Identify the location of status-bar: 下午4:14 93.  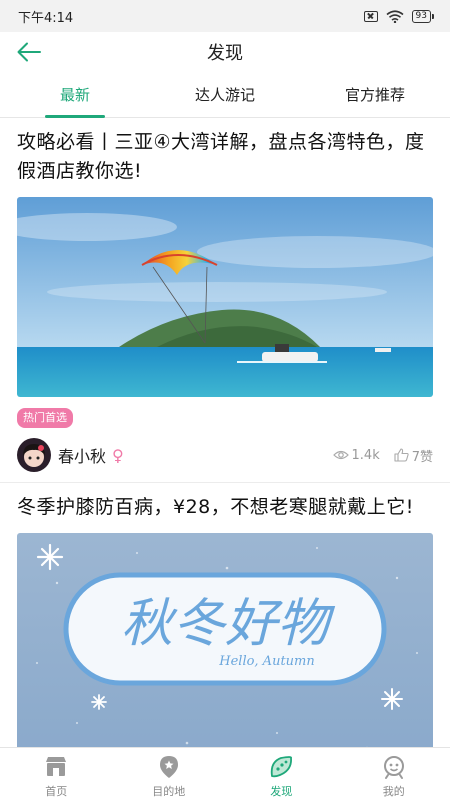
(225, 16).